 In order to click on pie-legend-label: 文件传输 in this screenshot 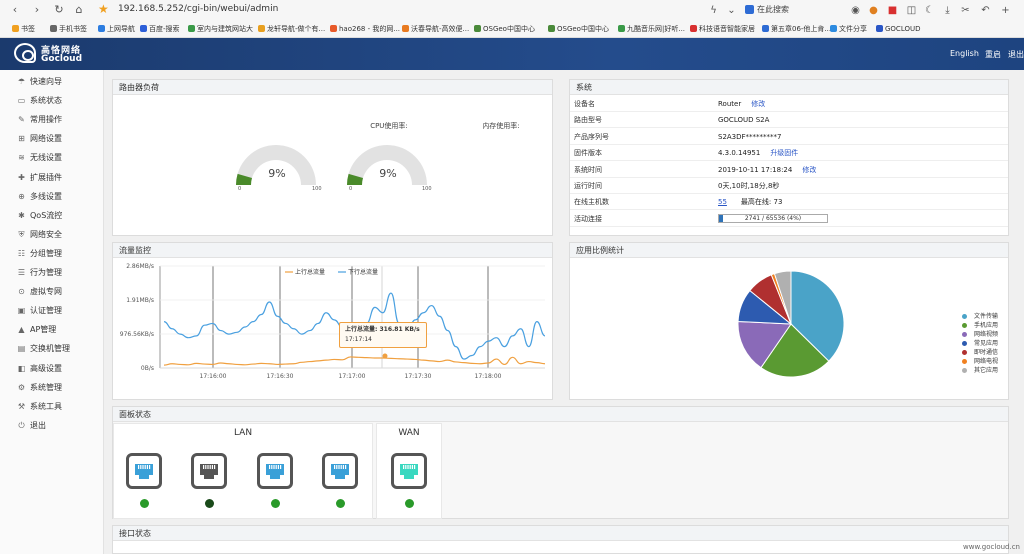, I will do `click(986, 316)`.